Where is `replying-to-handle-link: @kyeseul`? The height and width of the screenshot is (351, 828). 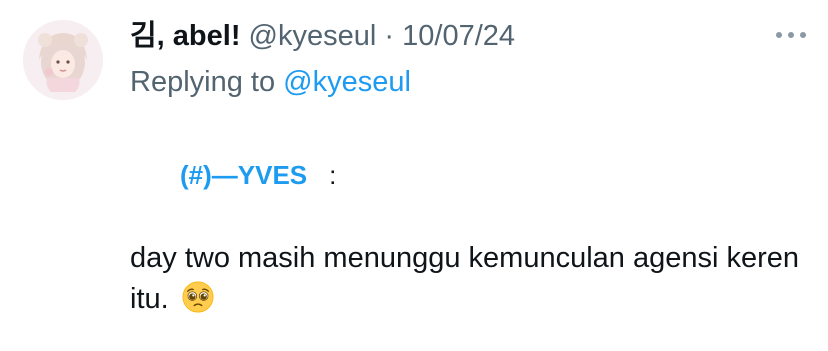
replying-to-handle-link: @kyeseul is located at coordinates (347, 82).